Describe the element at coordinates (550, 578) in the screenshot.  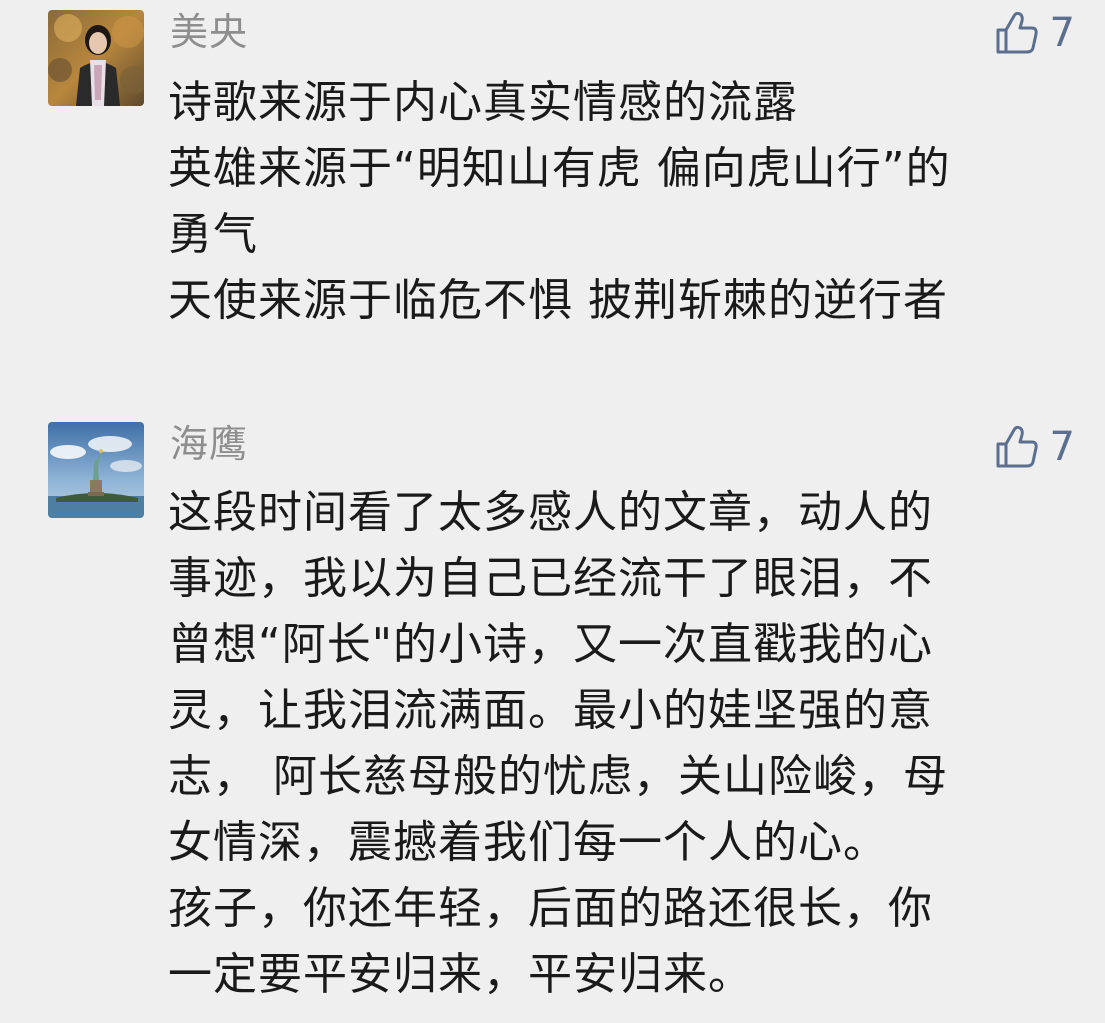
I see `comment-line: 事迹，我以为自己已经流干了眼泪，不` at that location.